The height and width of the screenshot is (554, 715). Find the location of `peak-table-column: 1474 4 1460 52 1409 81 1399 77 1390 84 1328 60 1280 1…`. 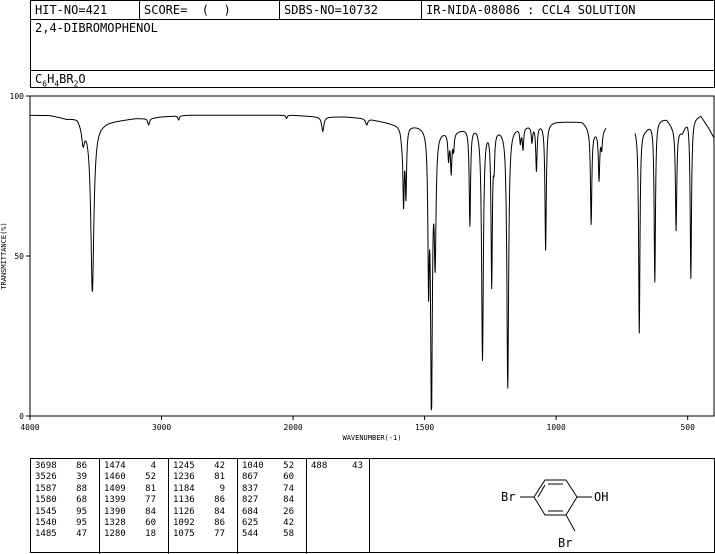

peak-table-column: 1474 4 1460 52 1409 81 1399 77 1390 84 1328 60 1280 1… is located at coordinates (134, 506).